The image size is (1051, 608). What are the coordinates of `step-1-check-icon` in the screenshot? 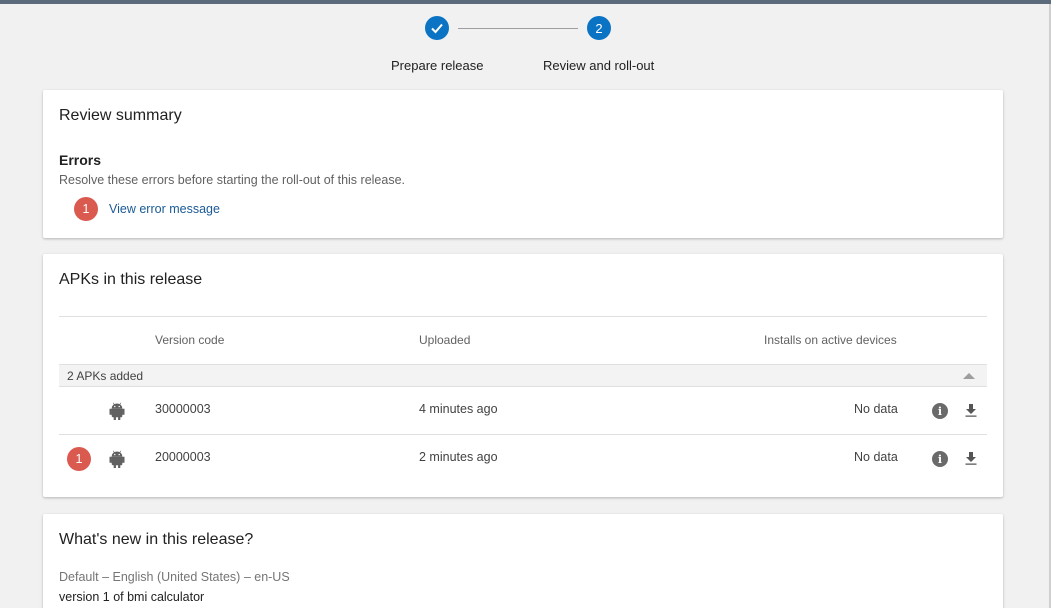 It's located at (437, 28).